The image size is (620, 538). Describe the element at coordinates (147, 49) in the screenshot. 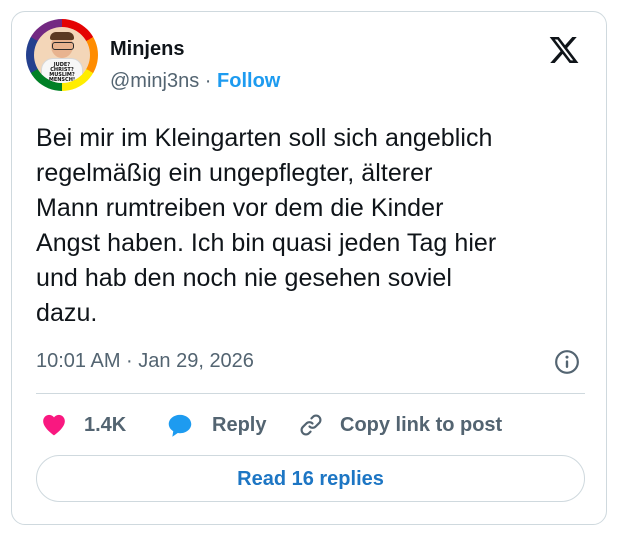

I see `author-name: Minjens` at that location.